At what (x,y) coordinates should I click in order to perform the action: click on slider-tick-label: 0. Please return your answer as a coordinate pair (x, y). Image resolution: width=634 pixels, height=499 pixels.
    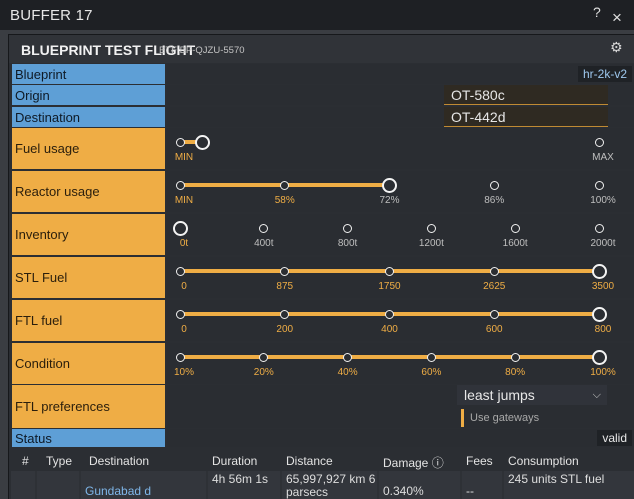
    Looking at the image, I should click on (184, 286).